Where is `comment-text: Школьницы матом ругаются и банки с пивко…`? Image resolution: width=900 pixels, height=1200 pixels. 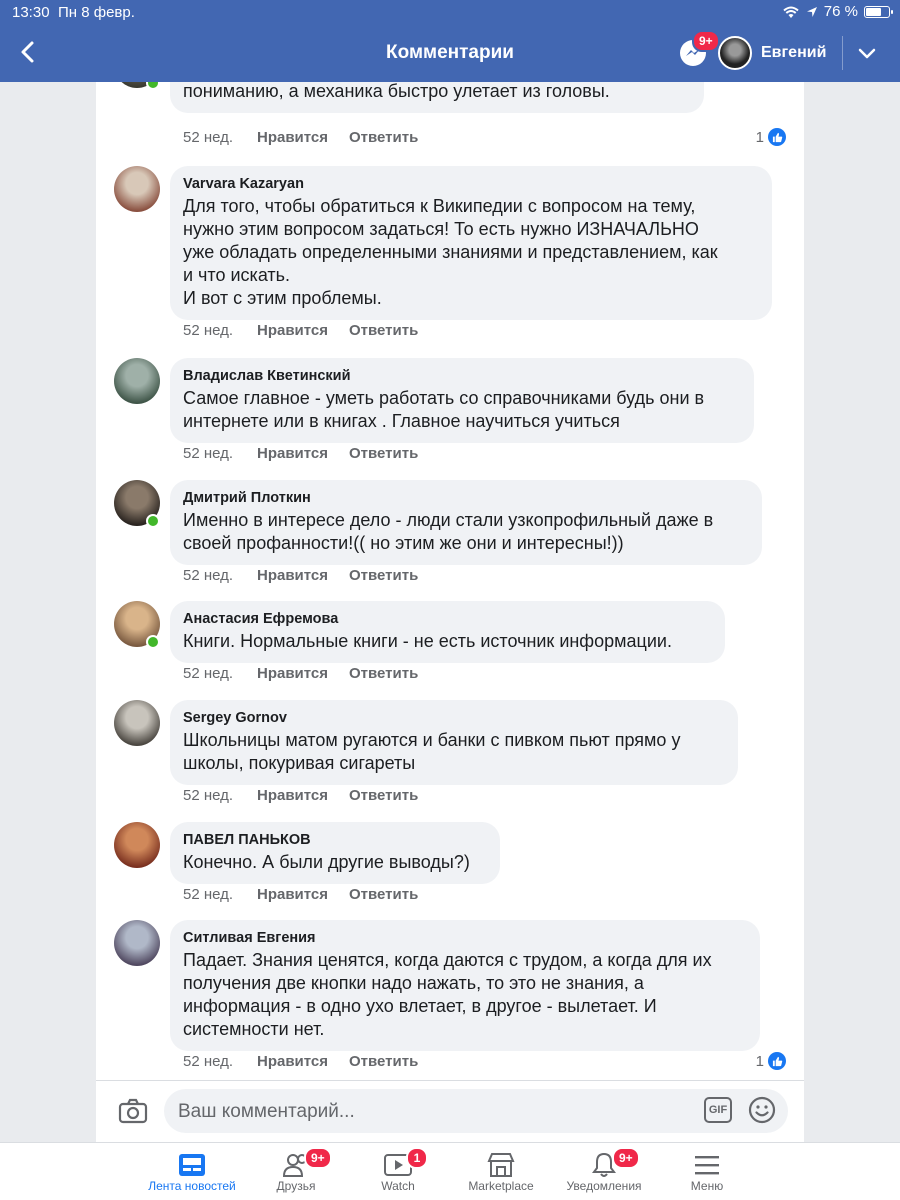
comment-text: Школьницы матом ругаются и банки с пивко… is located at coordinates (432, 751).